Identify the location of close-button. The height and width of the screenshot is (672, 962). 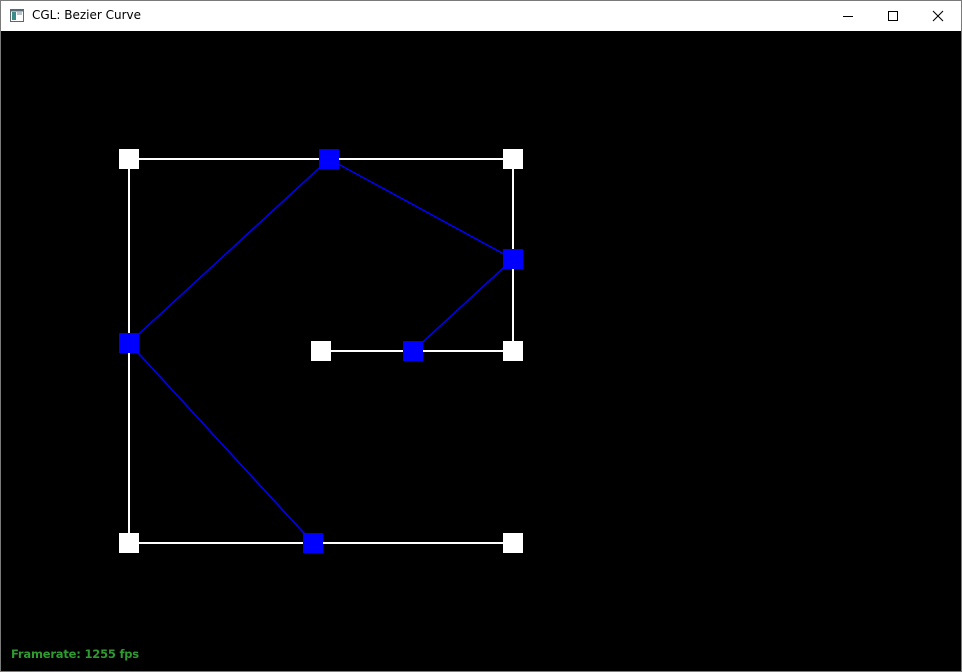
(938, 16).